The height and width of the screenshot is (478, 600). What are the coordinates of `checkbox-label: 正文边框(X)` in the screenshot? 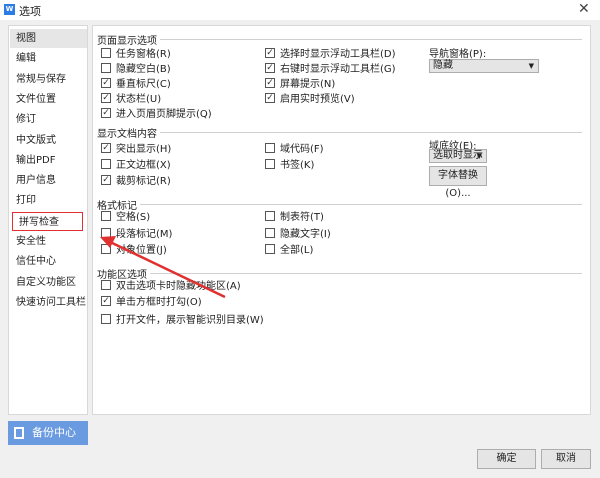 It's located at (143, 165).